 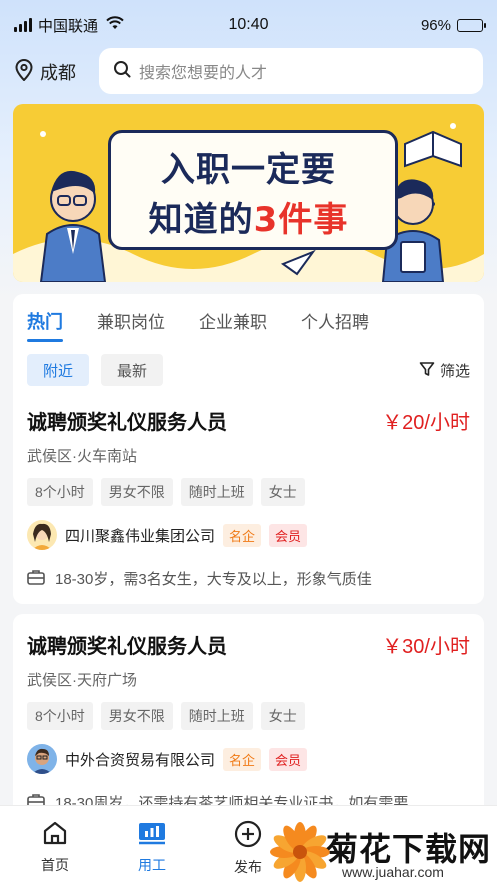 What do you see at coordinates (82, 456) in the screenshot?
I see `job-location: 武侯区·火车南站` at bounding box center [82, 456].